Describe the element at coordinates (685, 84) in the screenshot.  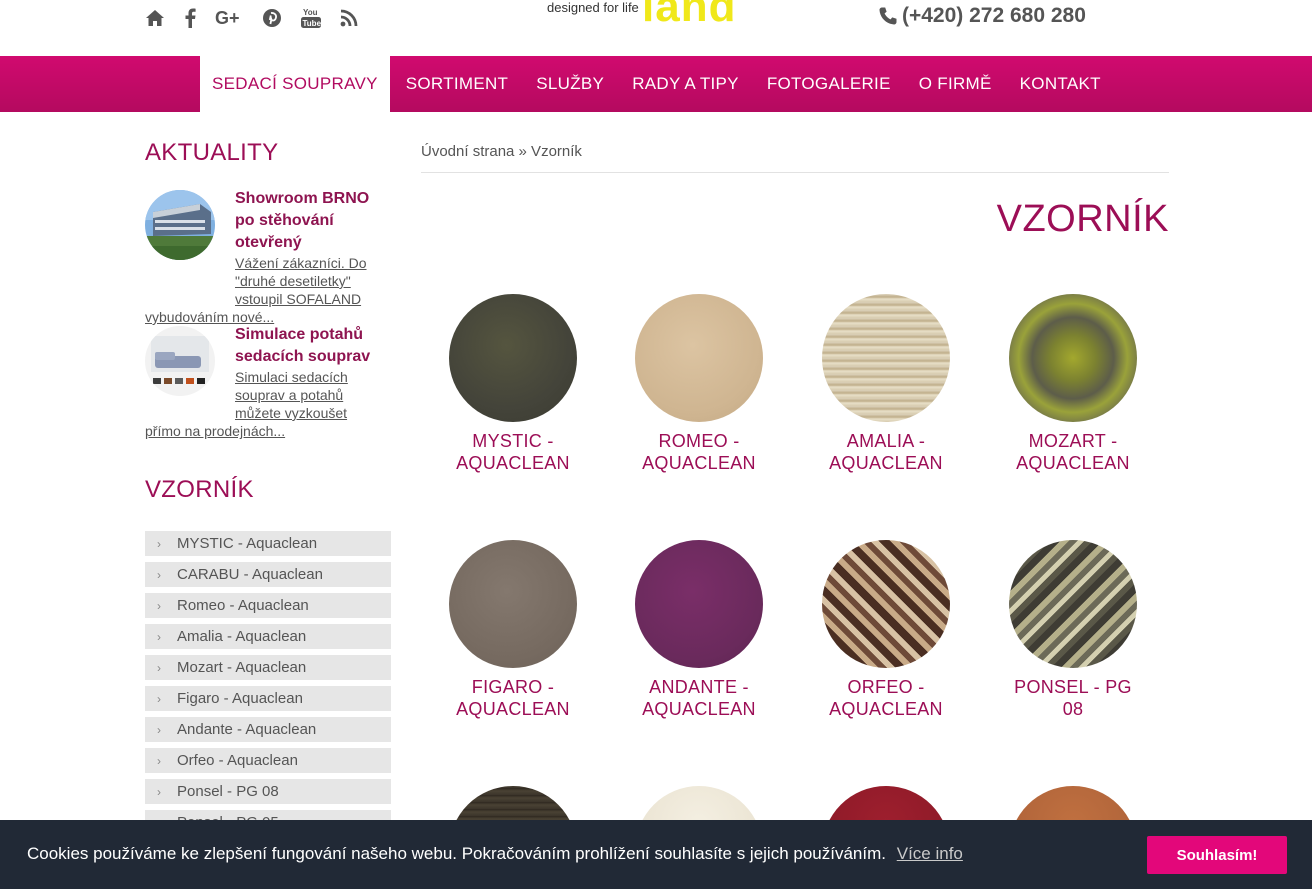
I see `nav-item-rady-a-tipy: RADY A TIPY` at that location.